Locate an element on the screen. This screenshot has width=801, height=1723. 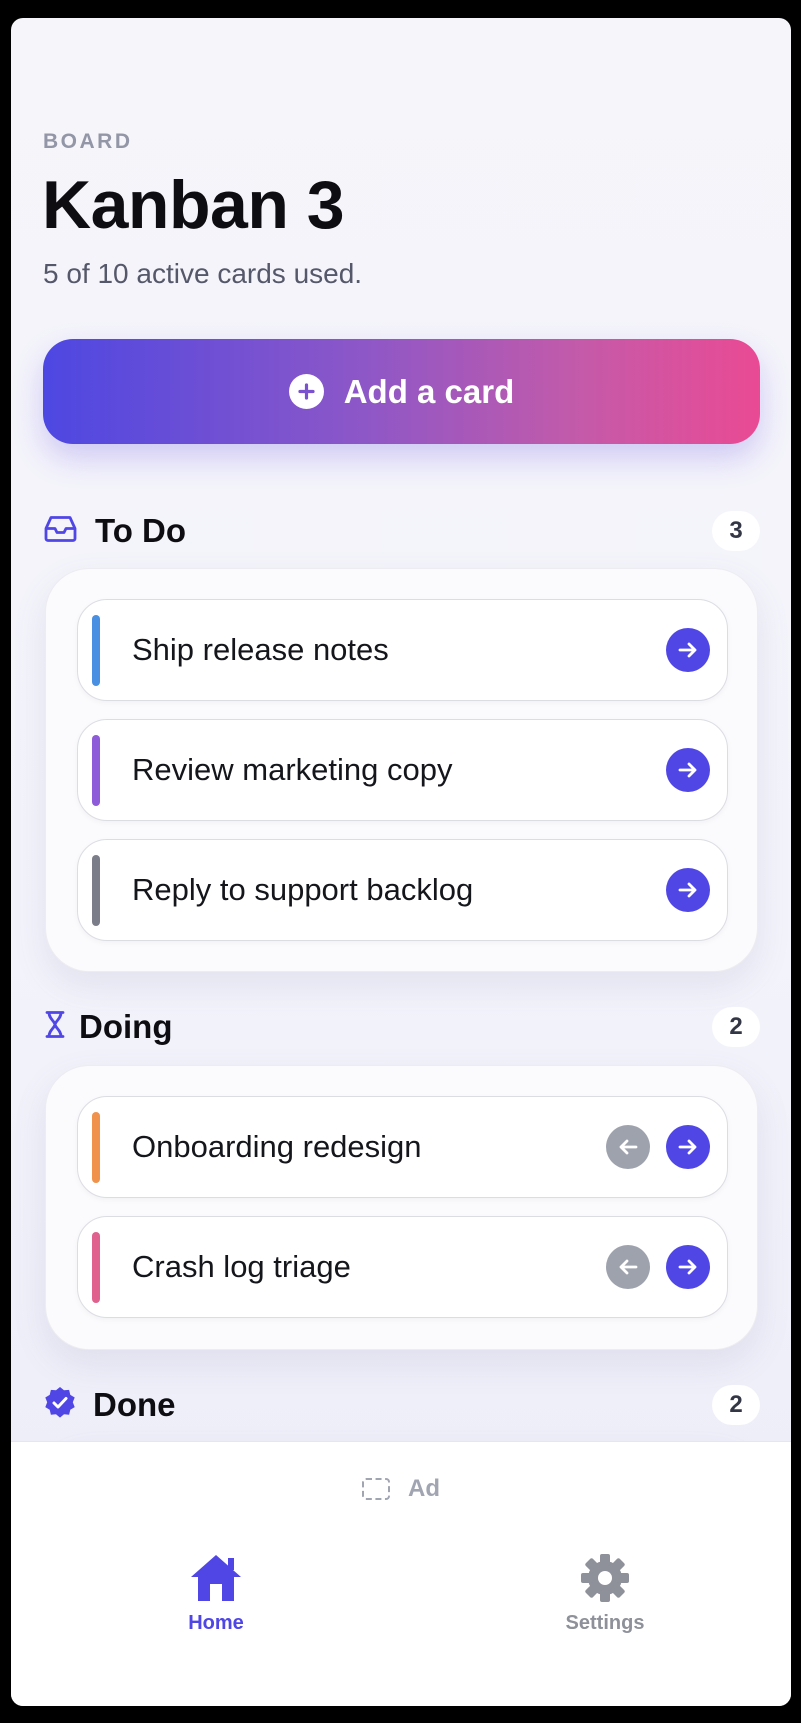
ad-banner: Ad is located at coordinates (401, 1489).